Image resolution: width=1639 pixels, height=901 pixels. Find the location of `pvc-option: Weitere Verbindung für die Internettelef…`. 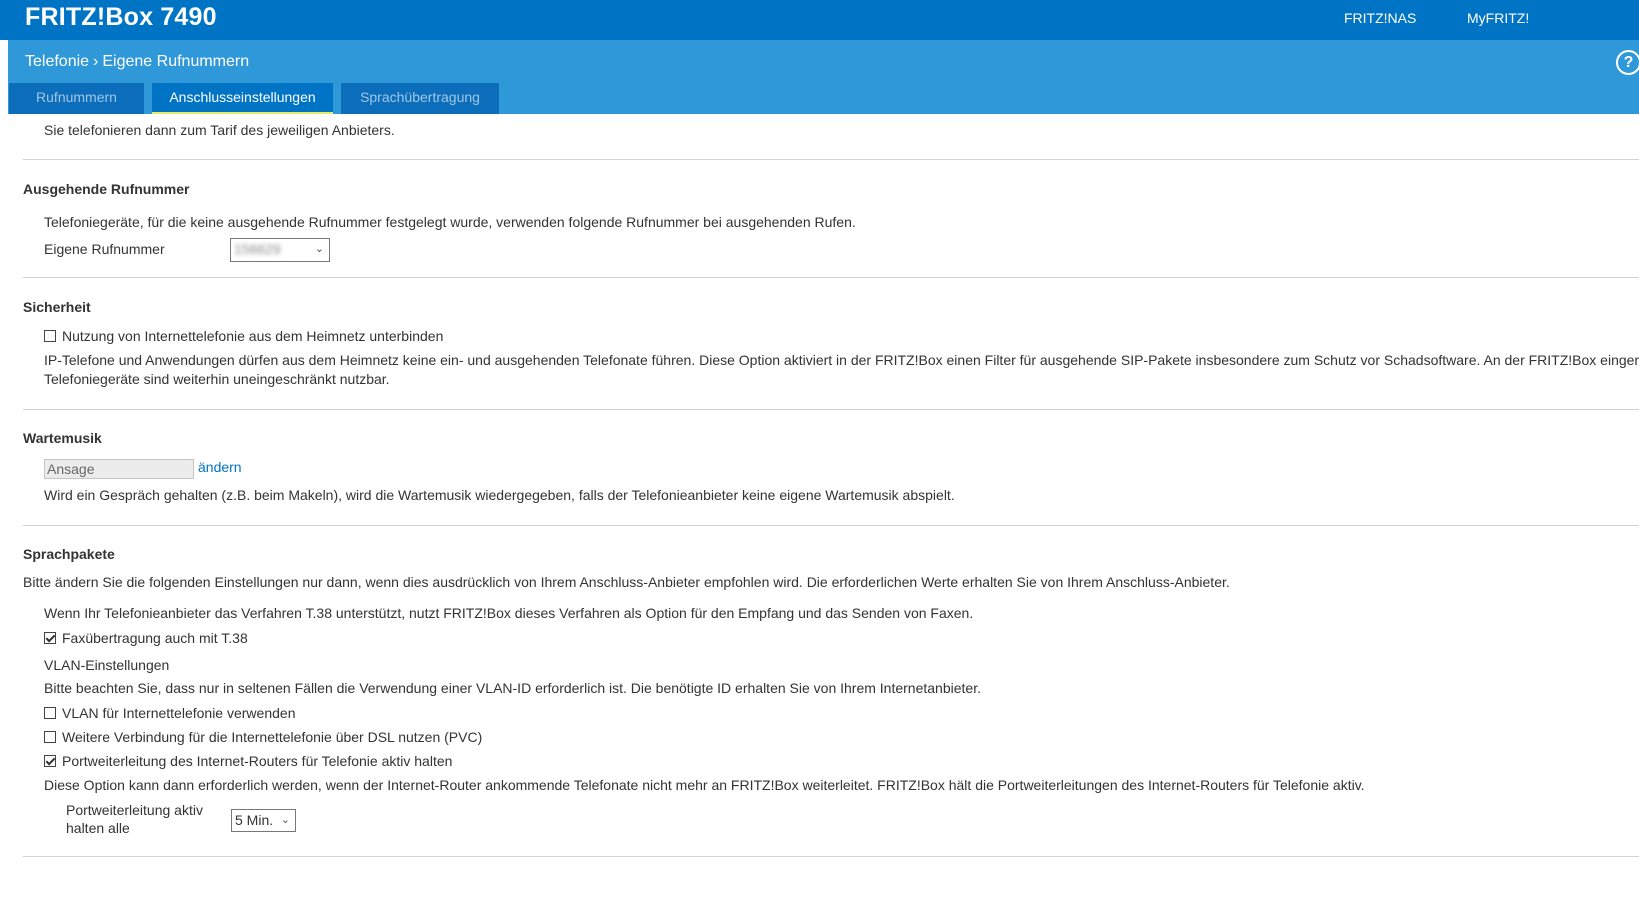

pvc-option: Weitere Verbindung für die Internettelef… is located at coordinates (263, 737).